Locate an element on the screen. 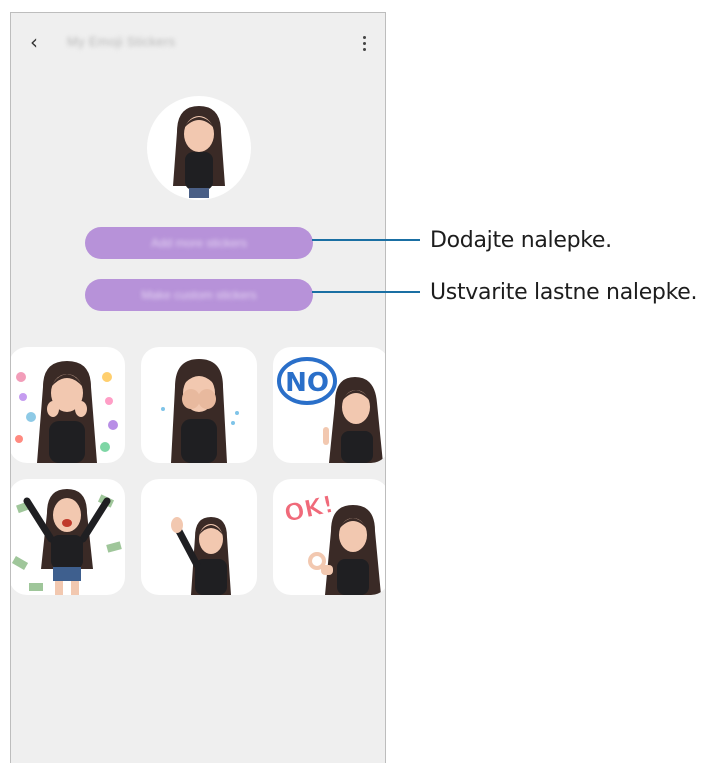 This screenshot has width=721, height=763. callout-make-stickers: Ustvarite lastne nalepke. is located at coordinates (564, 292).